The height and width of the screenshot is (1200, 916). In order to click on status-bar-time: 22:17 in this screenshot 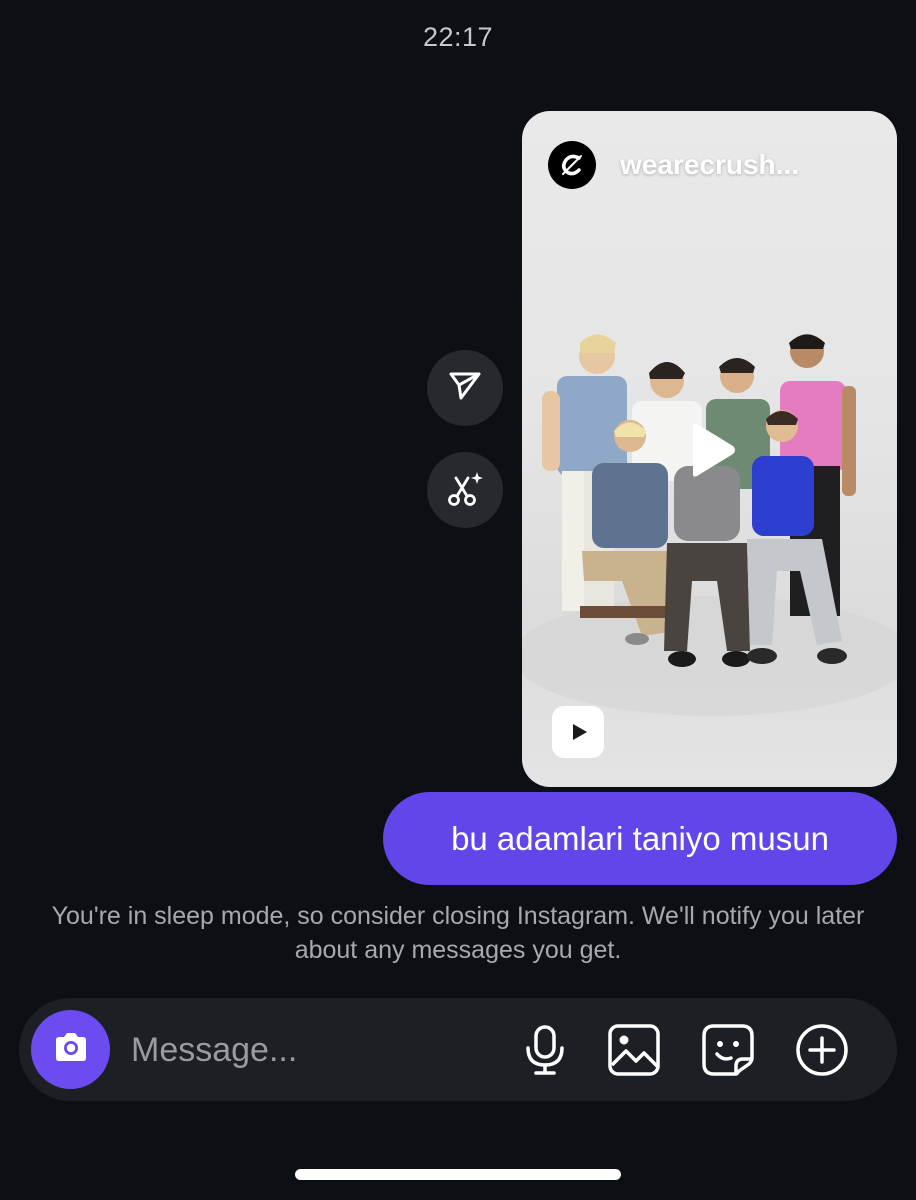, I will do `click(458, 37)`.